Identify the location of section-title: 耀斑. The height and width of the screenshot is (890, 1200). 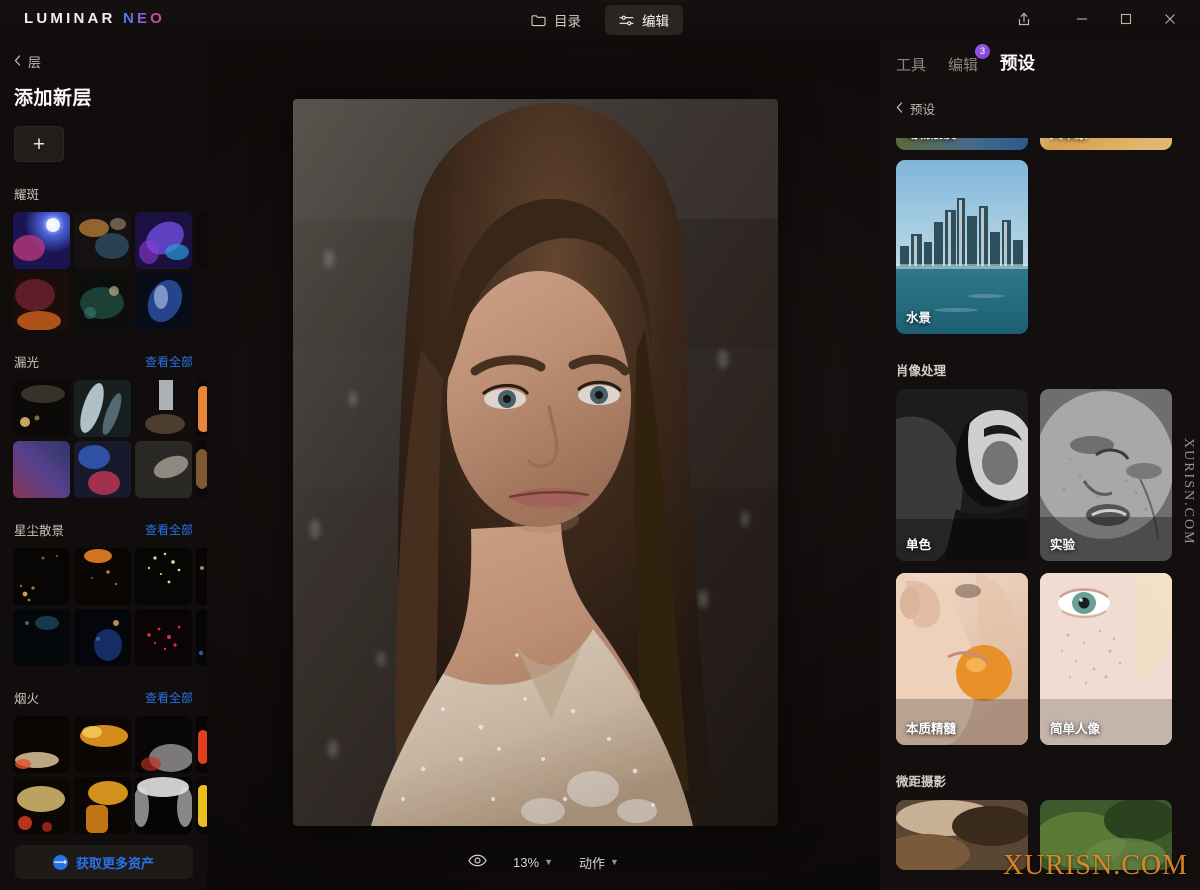
(27, 195).